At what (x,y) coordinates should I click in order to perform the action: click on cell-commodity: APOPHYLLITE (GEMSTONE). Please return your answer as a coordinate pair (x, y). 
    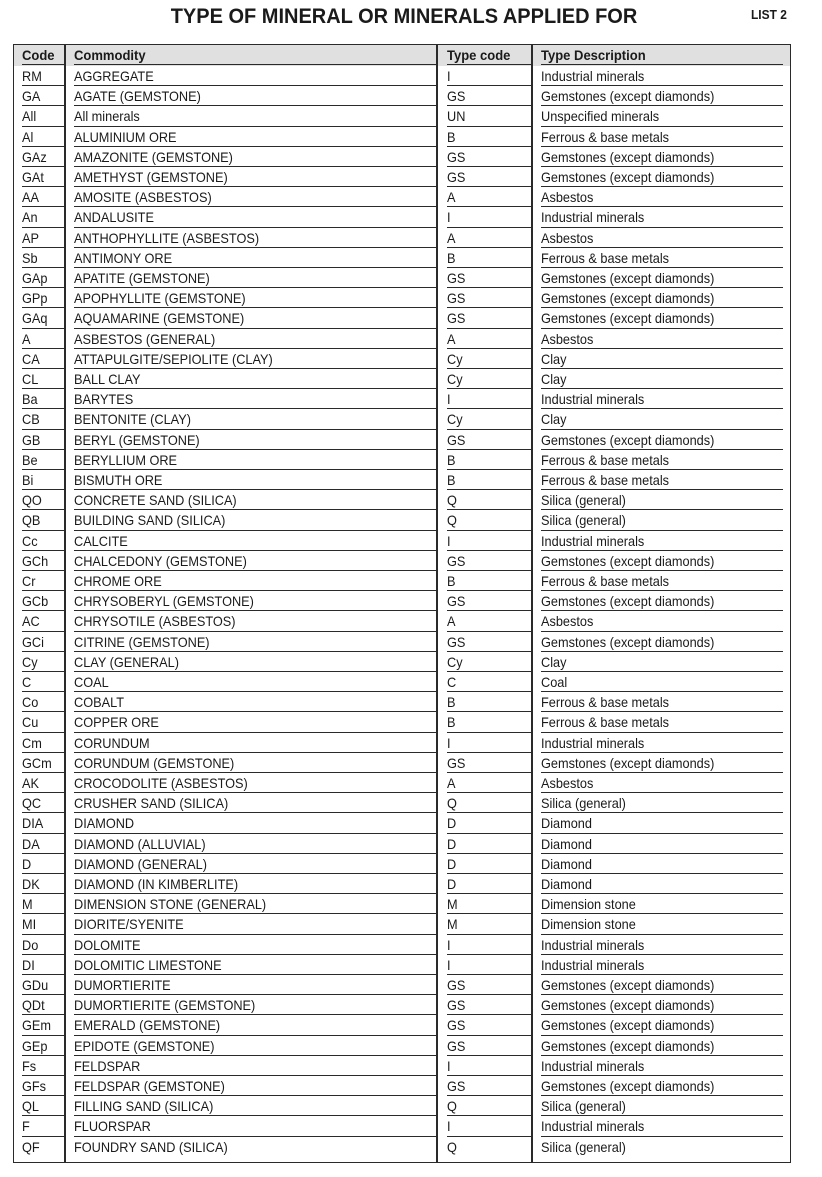
    Looking at the image, I should click on (255, 298).